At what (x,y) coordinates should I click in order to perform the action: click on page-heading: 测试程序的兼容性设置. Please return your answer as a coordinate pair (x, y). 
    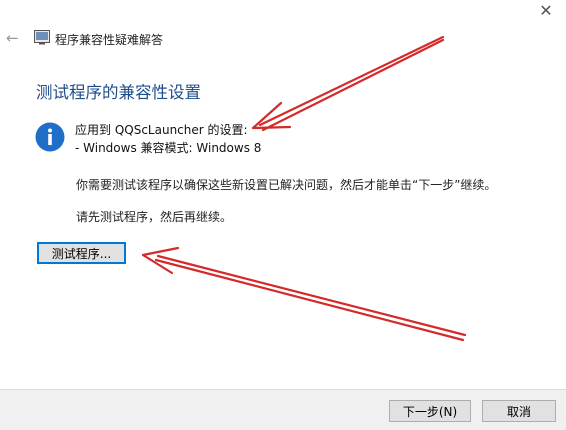
    Looking at the image, I should click on (118, 92).